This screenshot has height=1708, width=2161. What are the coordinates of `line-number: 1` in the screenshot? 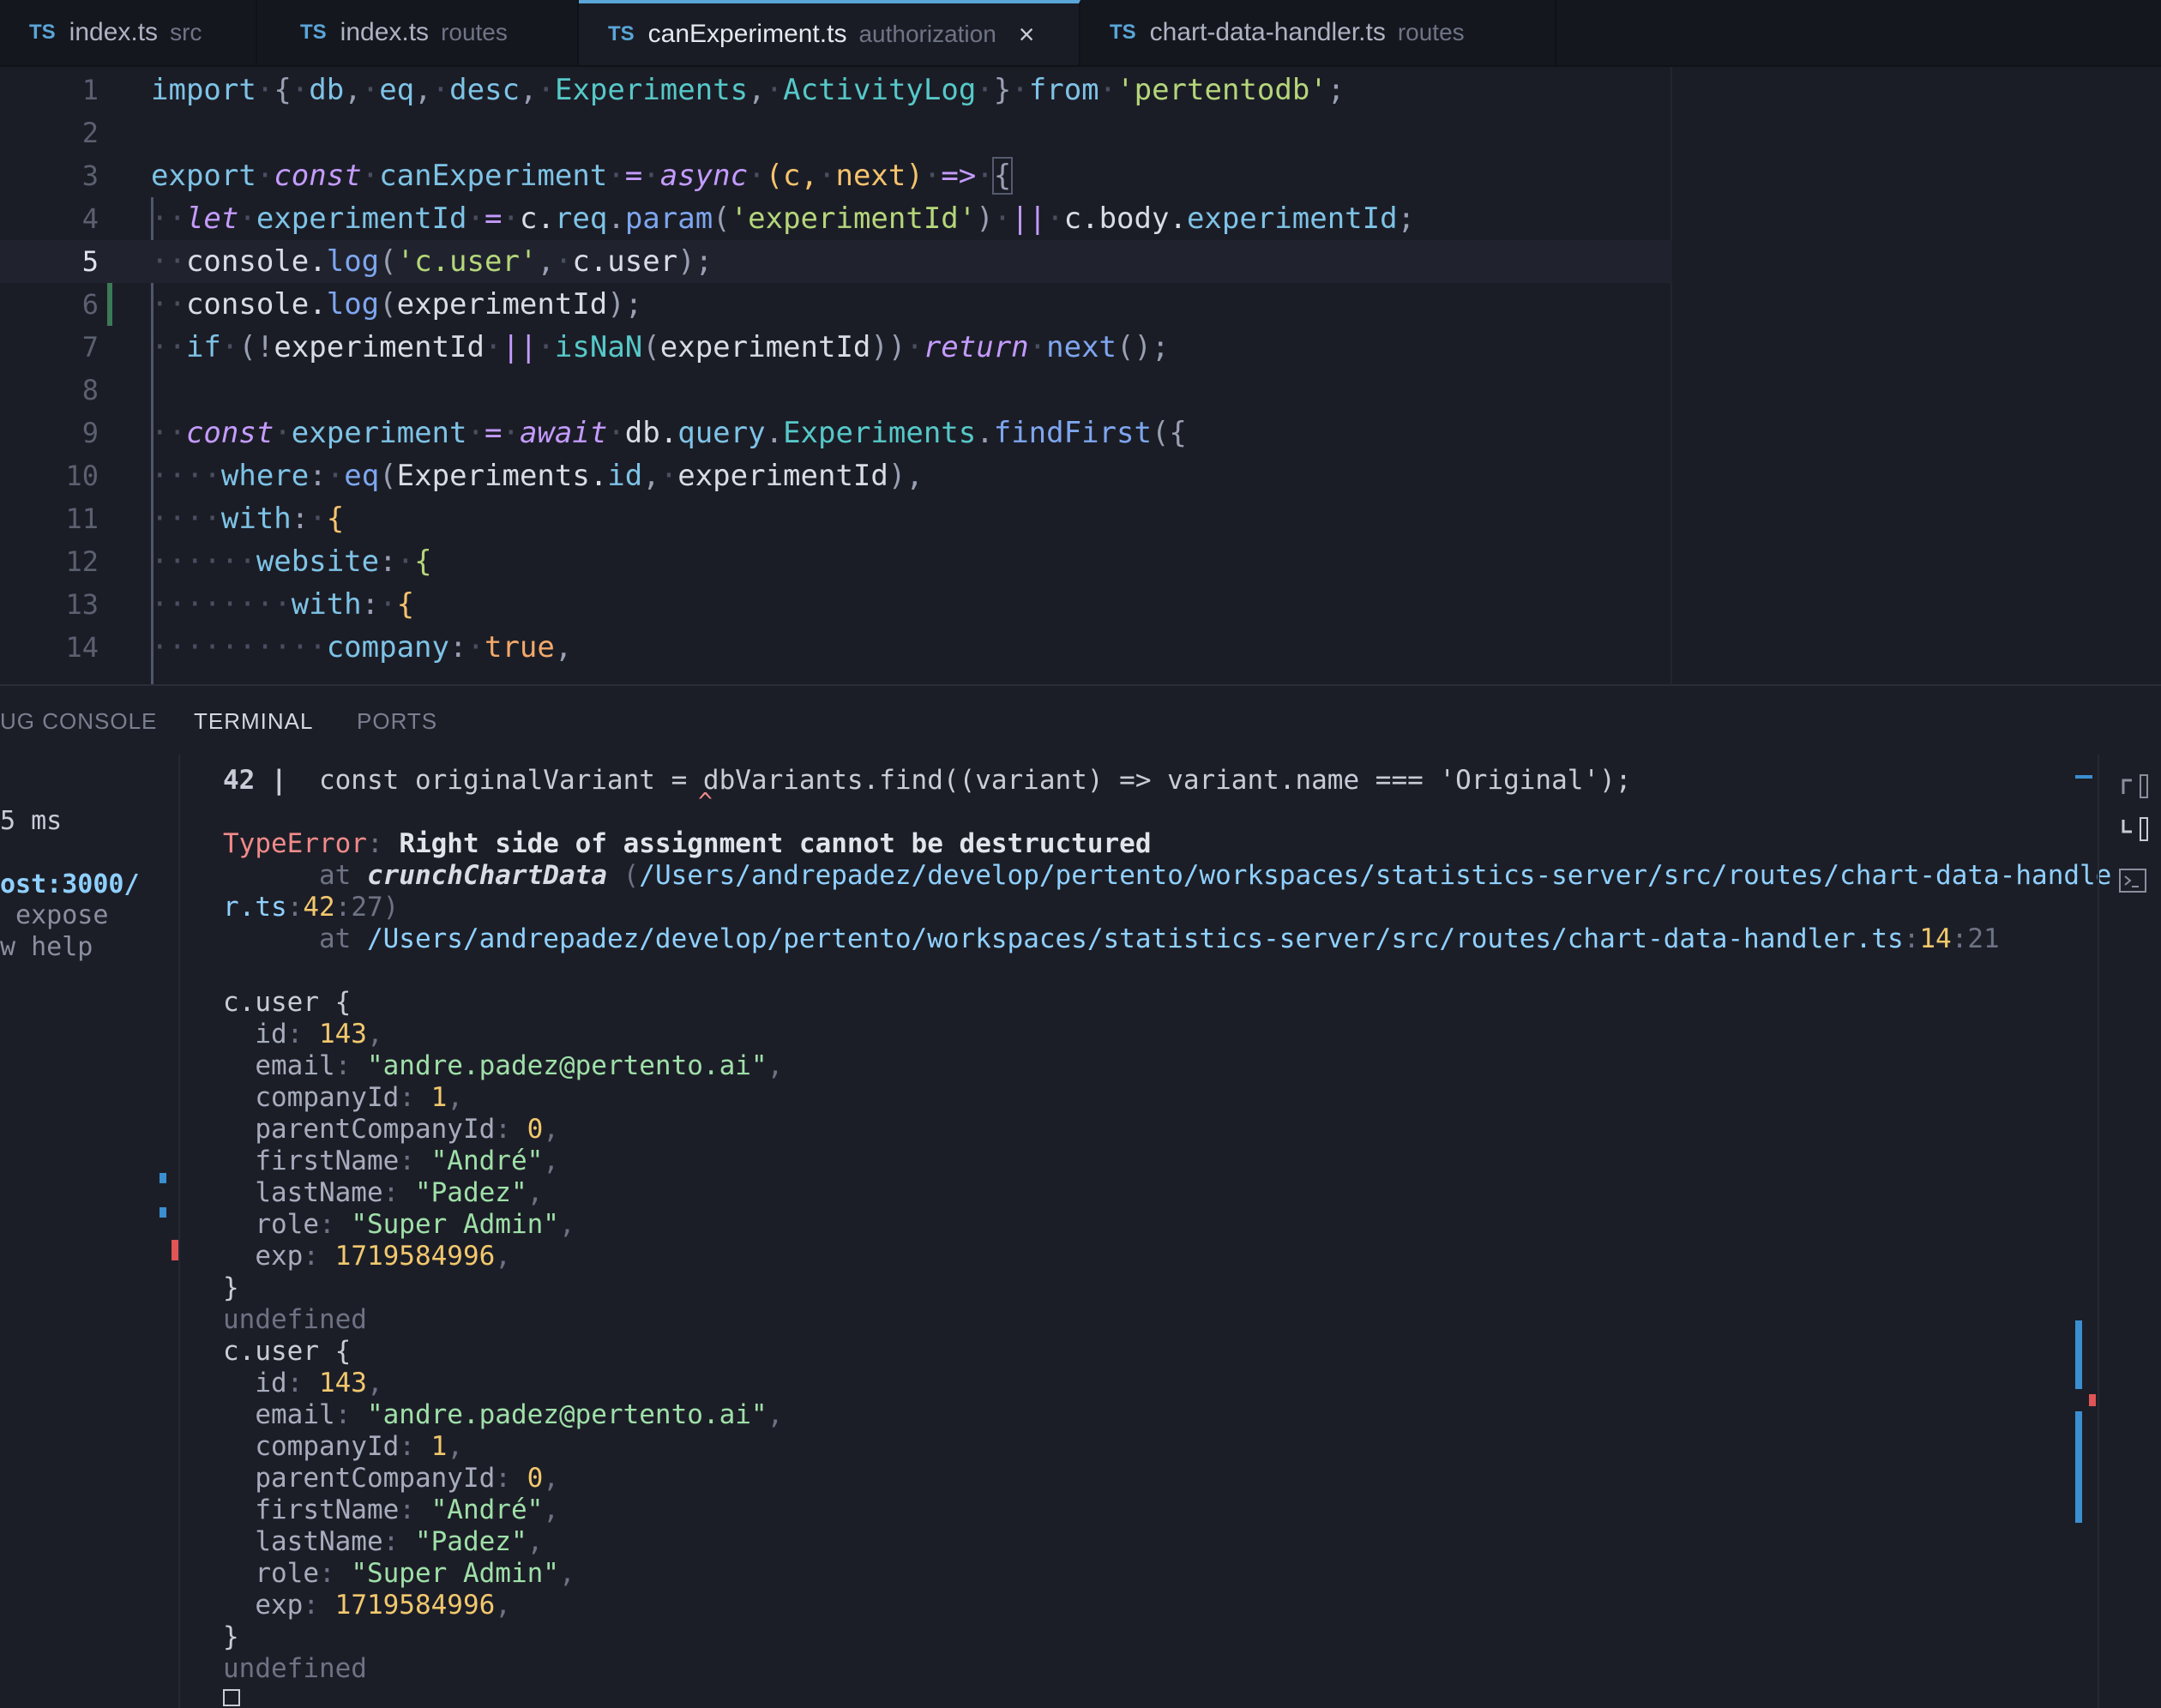 It's located at (90, 90).